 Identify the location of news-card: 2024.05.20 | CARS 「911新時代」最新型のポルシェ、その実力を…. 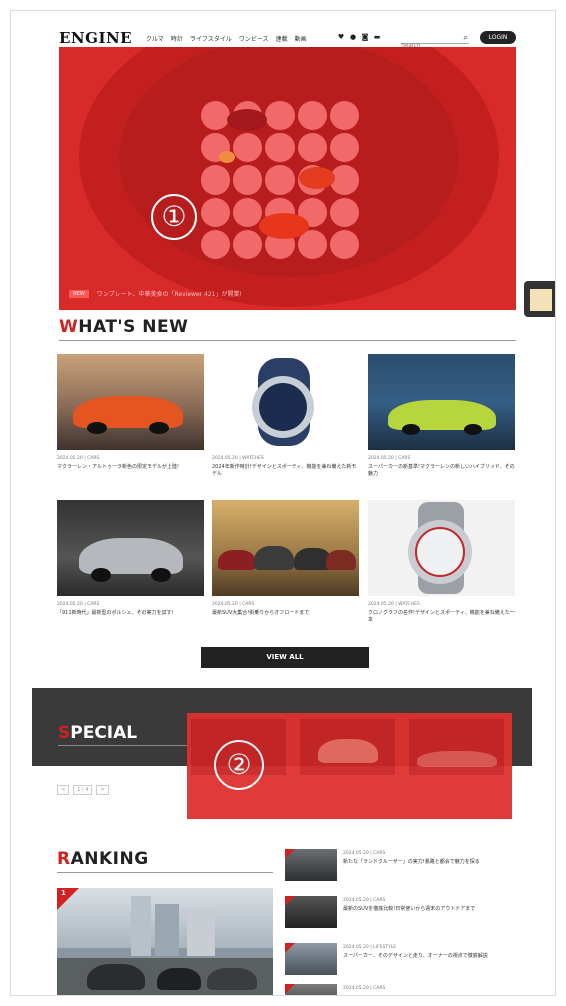
(130, 558).